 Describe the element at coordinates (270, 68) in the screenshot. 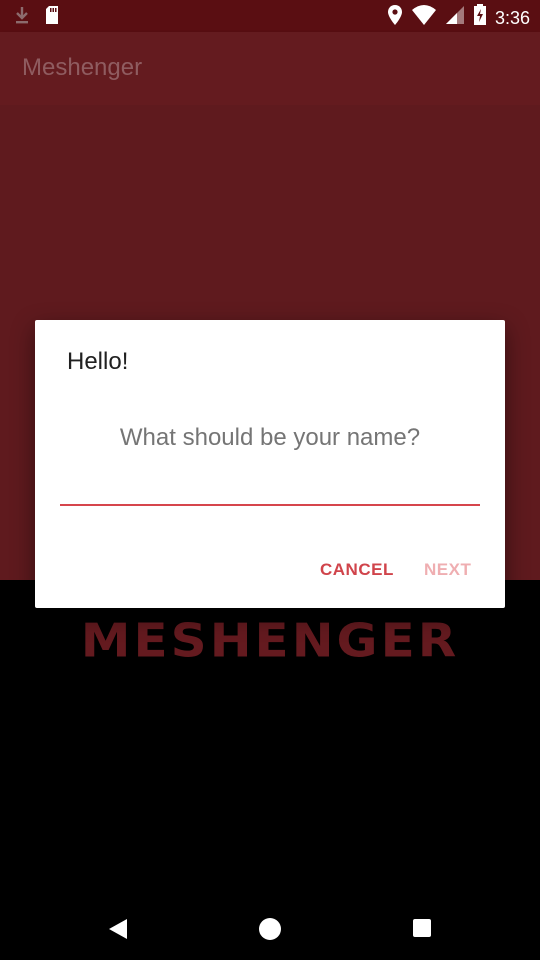

I see `app-bar: Meshenger` at that location.